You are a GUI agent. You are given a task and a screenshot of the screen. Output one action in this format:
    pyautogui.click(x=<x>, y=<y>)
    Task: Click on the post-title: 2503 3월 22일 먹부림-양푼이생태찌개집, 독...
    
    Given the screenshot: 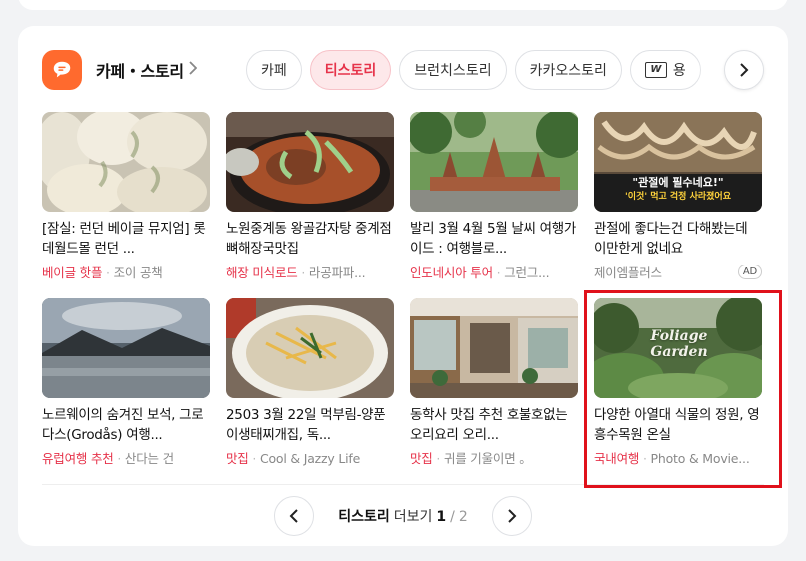 What is the action you would take?
    pyautogui.click(x=306, y=425)
    